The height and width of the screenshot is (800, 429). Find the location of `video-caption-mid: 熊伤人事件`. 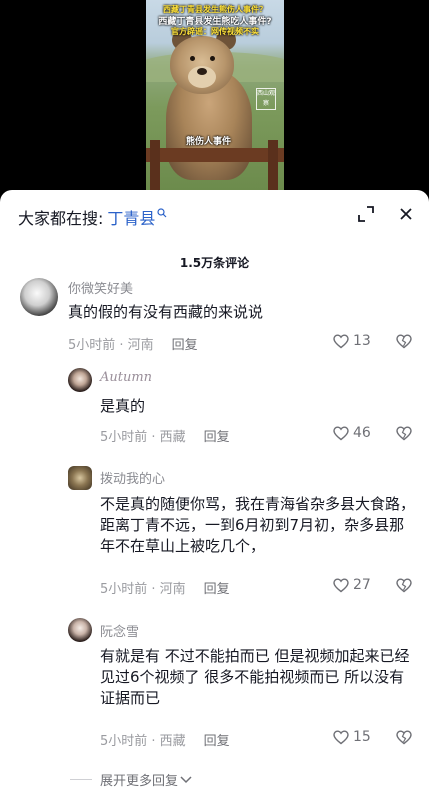

video-caption-mid: 熊伤人事件 is located at coordinates (209, 142).